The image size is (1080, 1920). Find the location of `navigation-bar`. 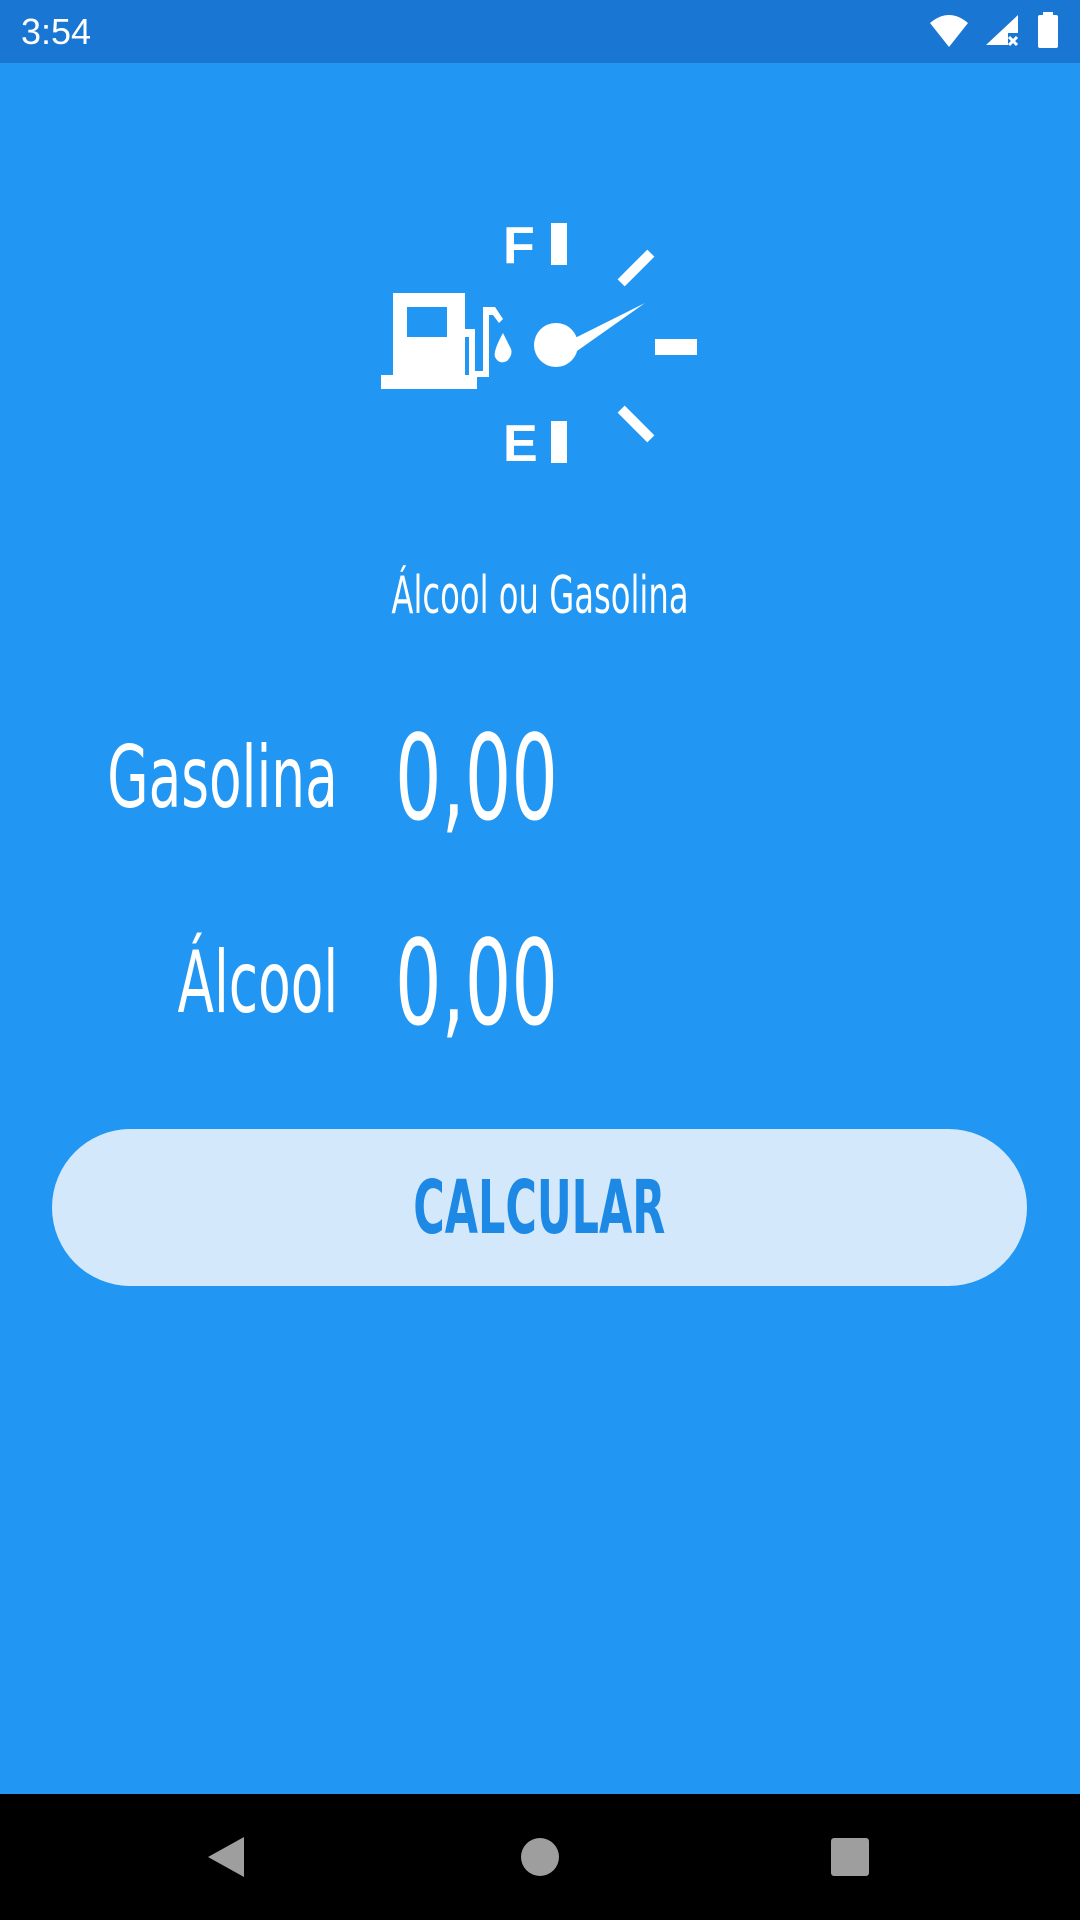

navigation-bar is located at coordinates (540, 1857).